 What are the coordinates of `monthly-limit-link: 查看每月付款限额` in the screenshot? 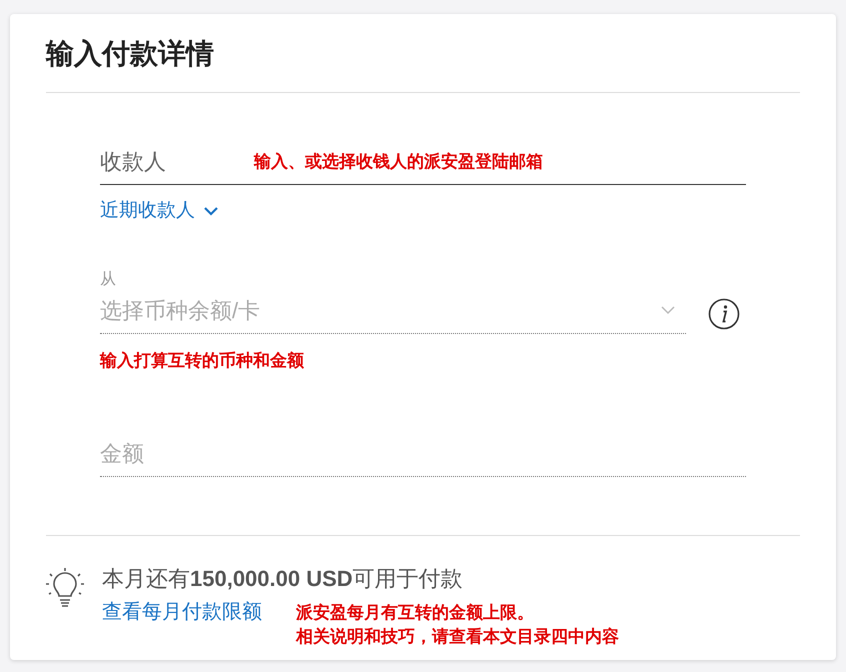 It's located at (182, 612).